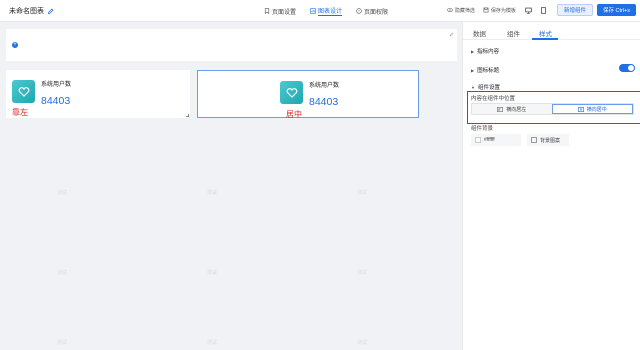 The width and height of the screenshot is (640, 350). Describe the element at coordinates (26, 11) in the screenshot. I see `page-title: 未命名图表` at that location.